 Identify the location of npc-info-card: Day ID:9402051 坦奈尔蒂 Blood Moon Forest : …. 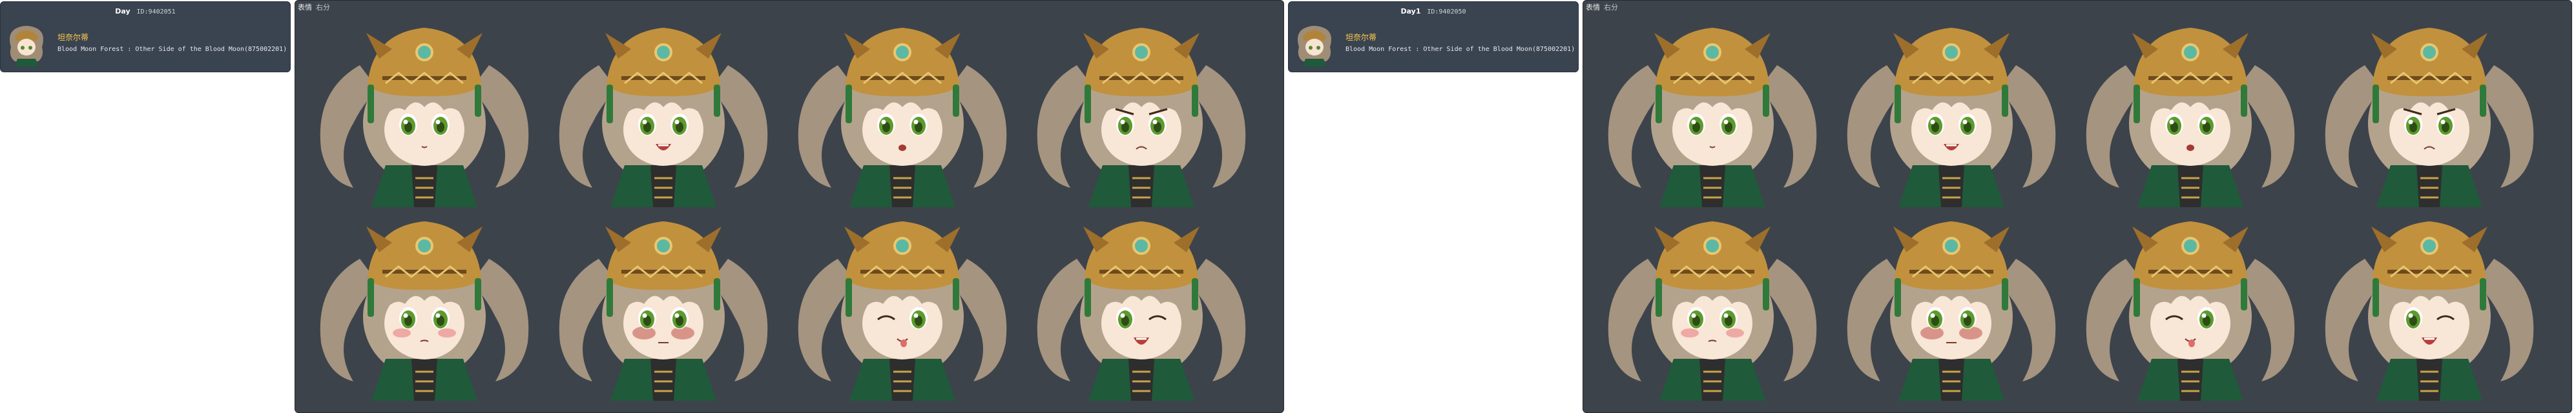
(145, 36).